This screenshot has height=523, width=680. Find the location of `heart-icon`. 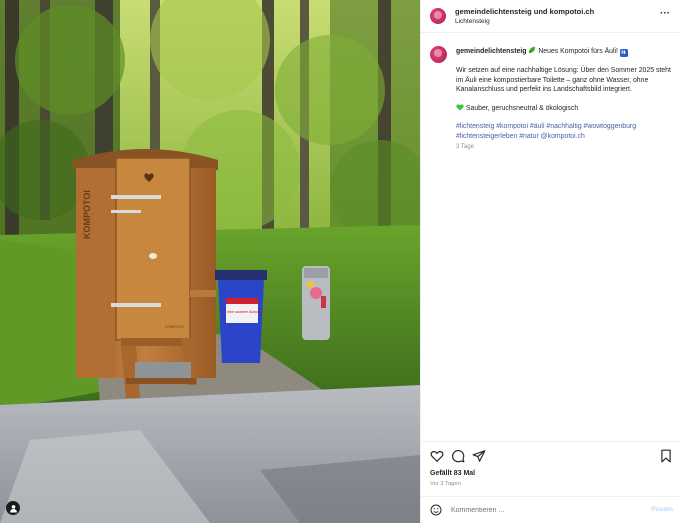

heart-icon is located at coordinates (437, 456).